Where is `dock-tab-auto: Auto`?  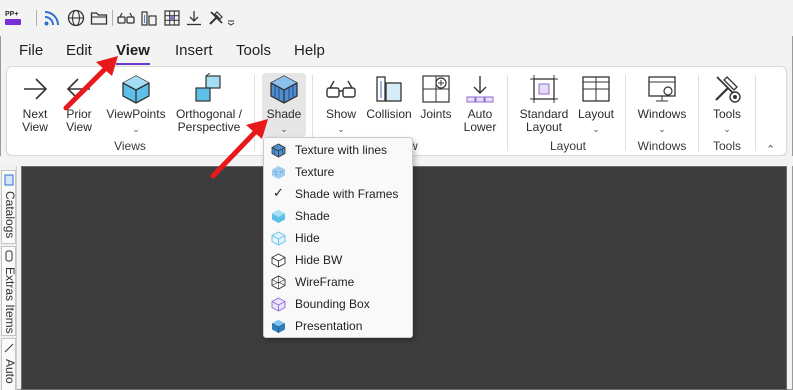
dock-tab-auto: Auto is located at coordinates (9, 364).